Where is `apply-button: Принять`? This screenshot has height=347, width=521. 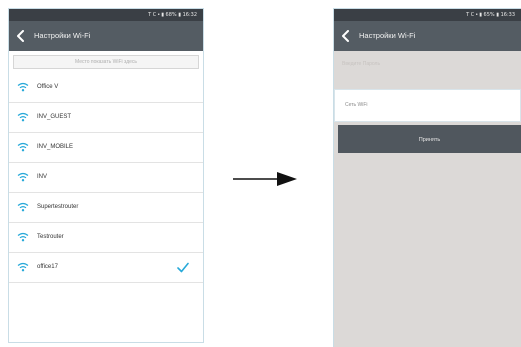
apply-button: Принять is located at coordinates (429, 139).